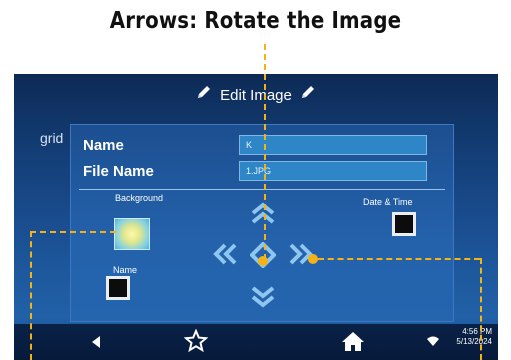  What do you see at coordinates (73, 232) in the screenshot?
I see `annotation-line-left` at bounding box center [73, 232].